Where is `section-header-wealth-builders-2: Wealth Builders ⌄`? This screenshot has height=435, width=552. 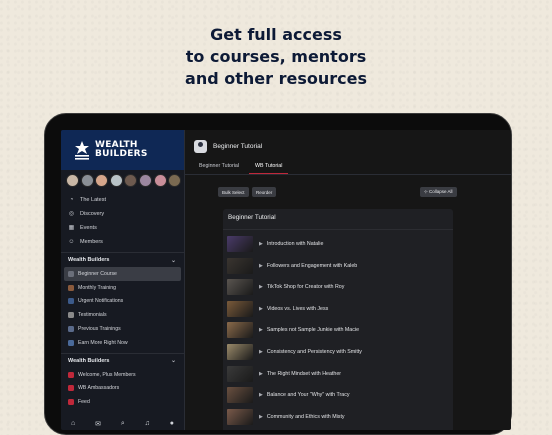
section-header-wealth-builders-2: Wealth Builders ⌄ is located at coordinates (122, 360).